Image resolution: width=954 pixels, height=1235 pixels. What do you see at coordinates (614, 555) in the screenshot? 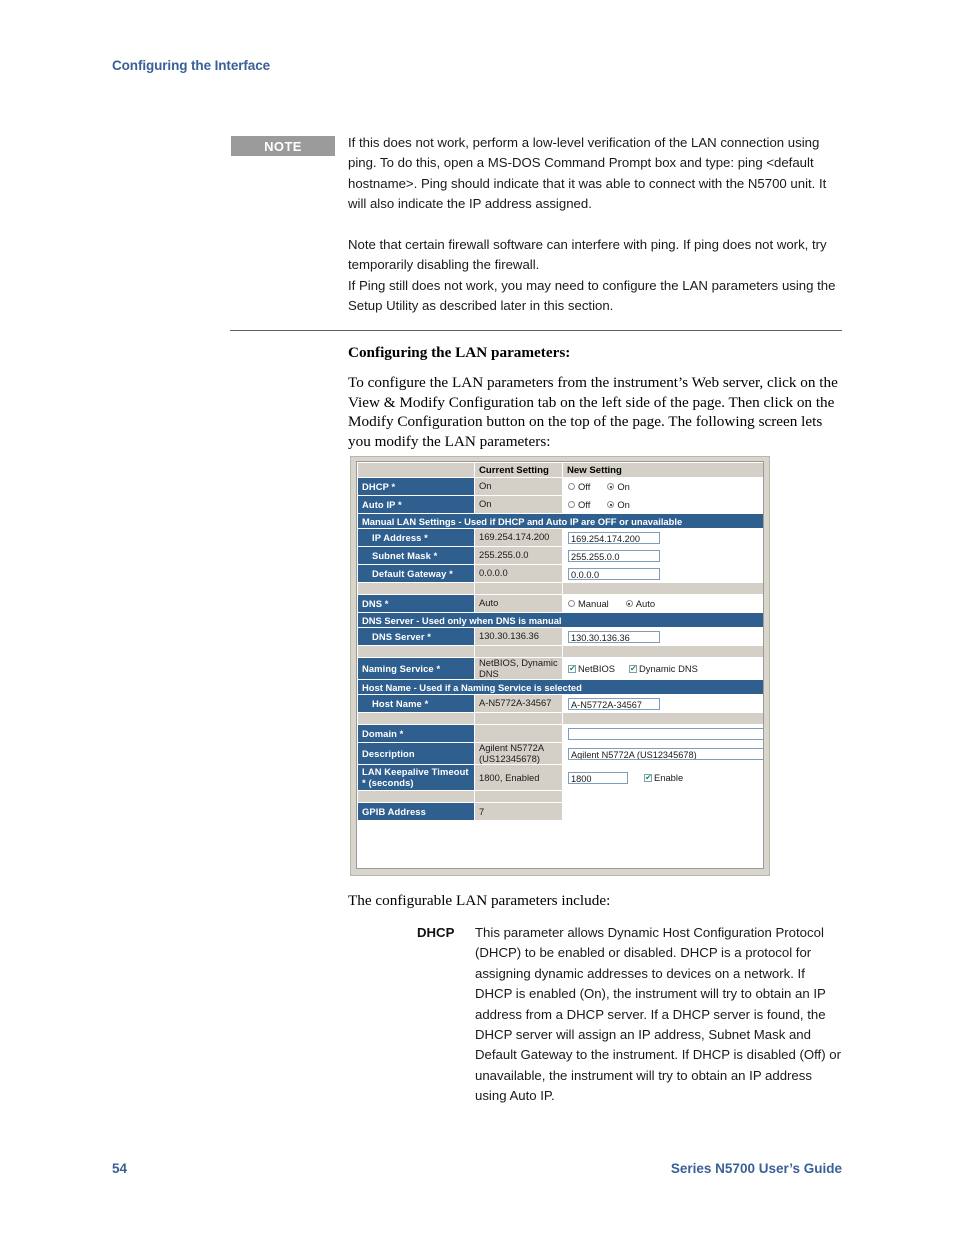
I see `subnet-mask-input: 255.255.0.0` at bounding box center [614, 555].